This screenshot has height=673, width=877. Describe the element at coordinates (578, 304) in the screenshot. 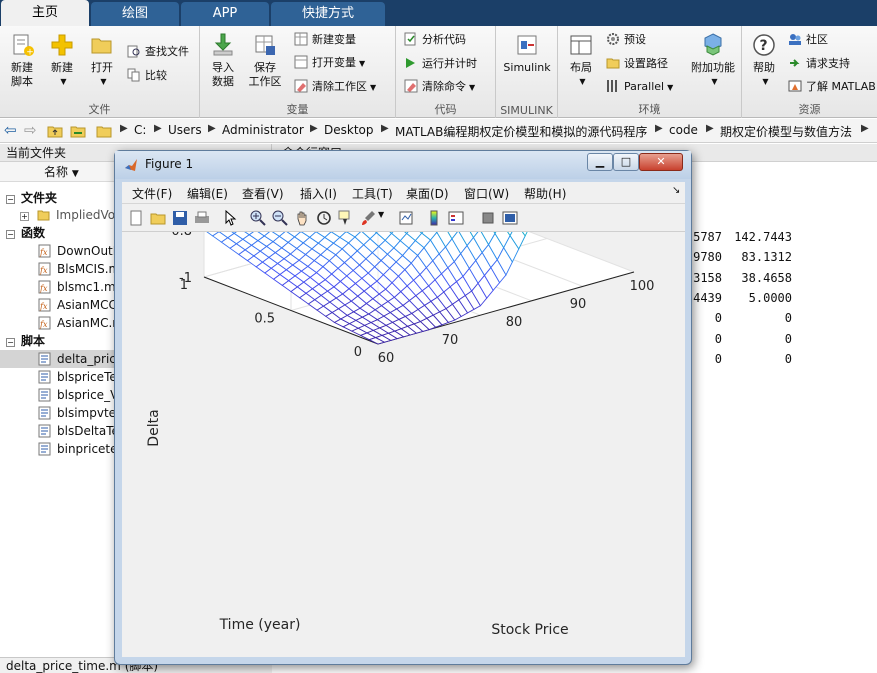

I see `x-tick-label: 90` at that location.